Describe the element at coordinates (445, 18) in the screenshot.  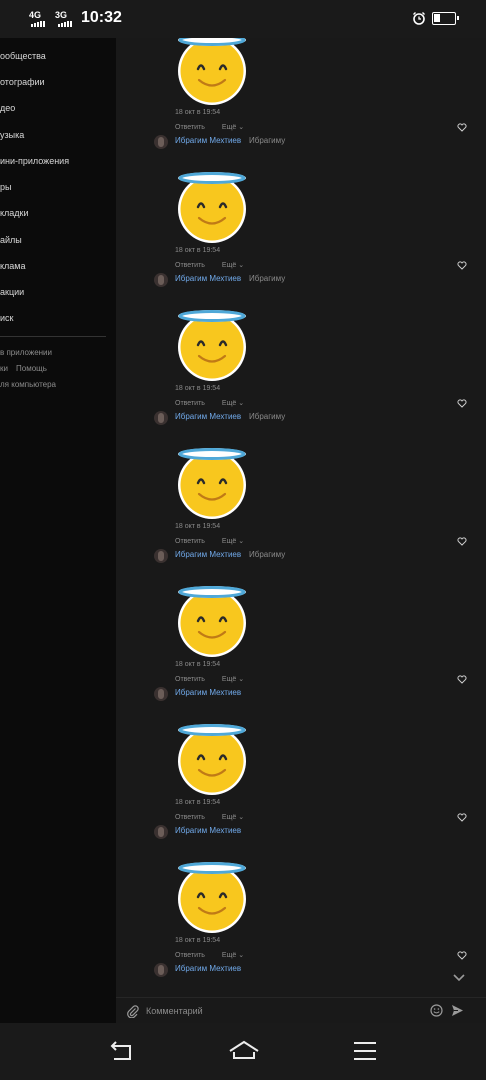
I see `battery-low-icon` at that location.